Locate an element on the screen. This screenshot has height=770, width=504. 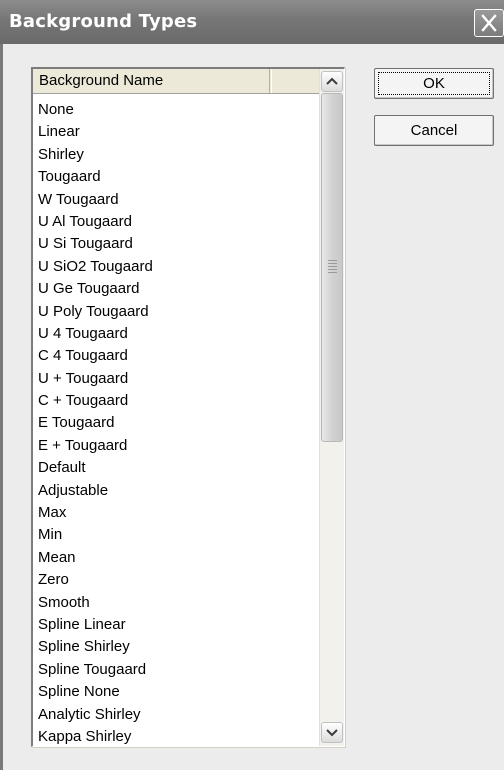
list-item: U + Tougaard is located at coordinates (176, 379).